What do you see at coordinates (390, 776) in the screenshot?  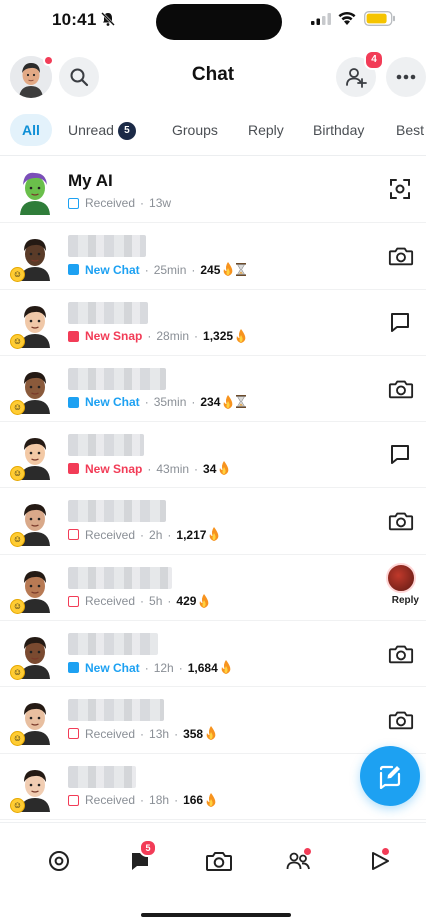 I see `new-chat-button` at bounding box center [390, 776].